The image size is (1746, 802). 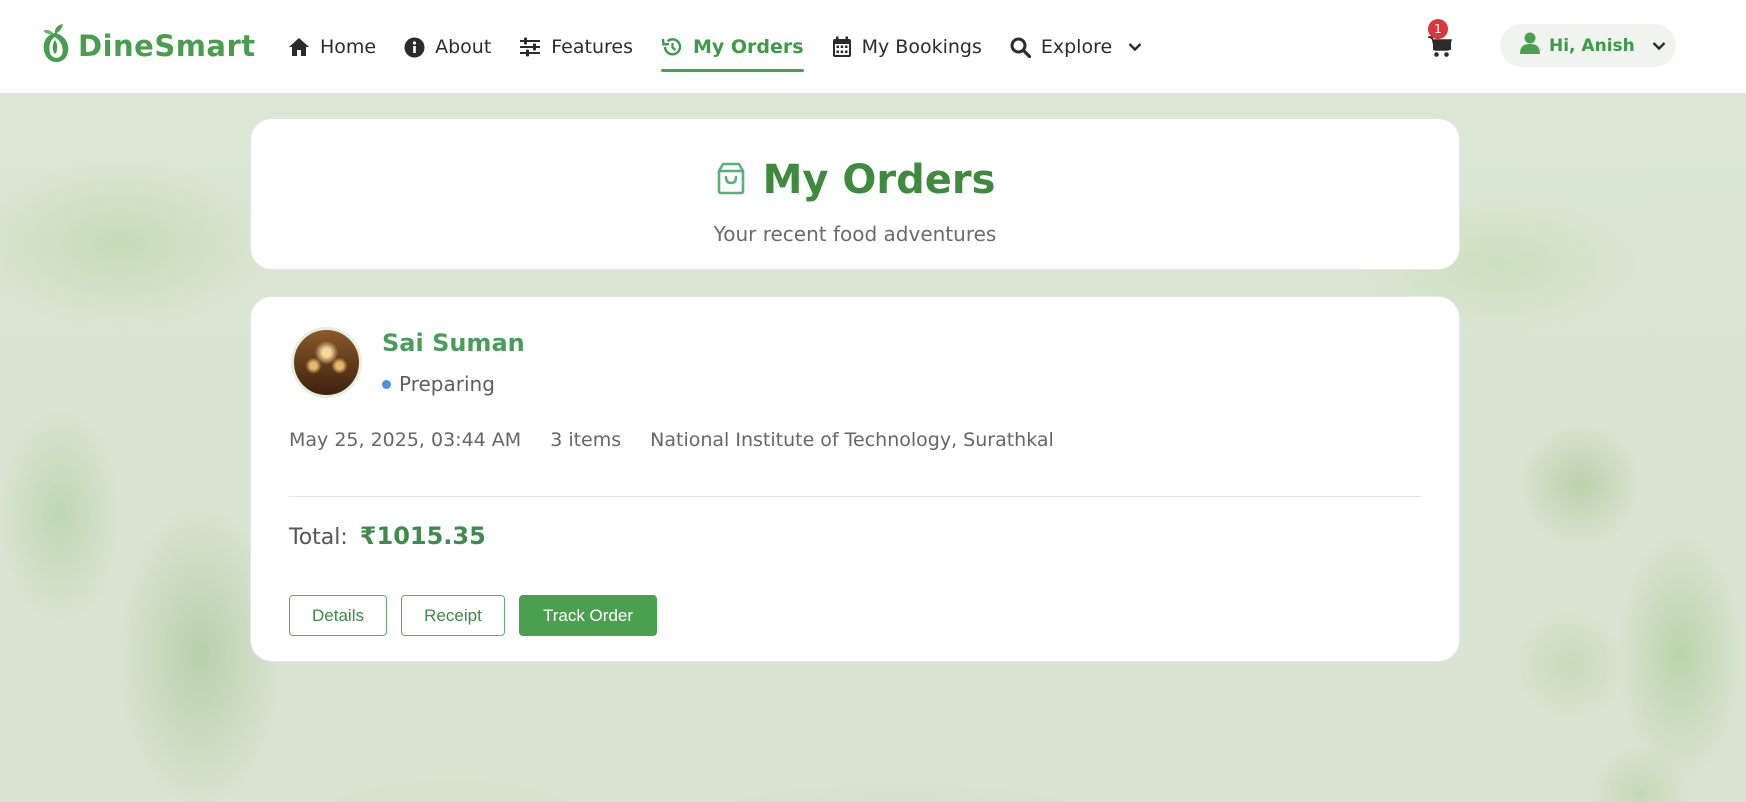 I want to click on receipt-button: Receipt, so click(x=453, y=615).